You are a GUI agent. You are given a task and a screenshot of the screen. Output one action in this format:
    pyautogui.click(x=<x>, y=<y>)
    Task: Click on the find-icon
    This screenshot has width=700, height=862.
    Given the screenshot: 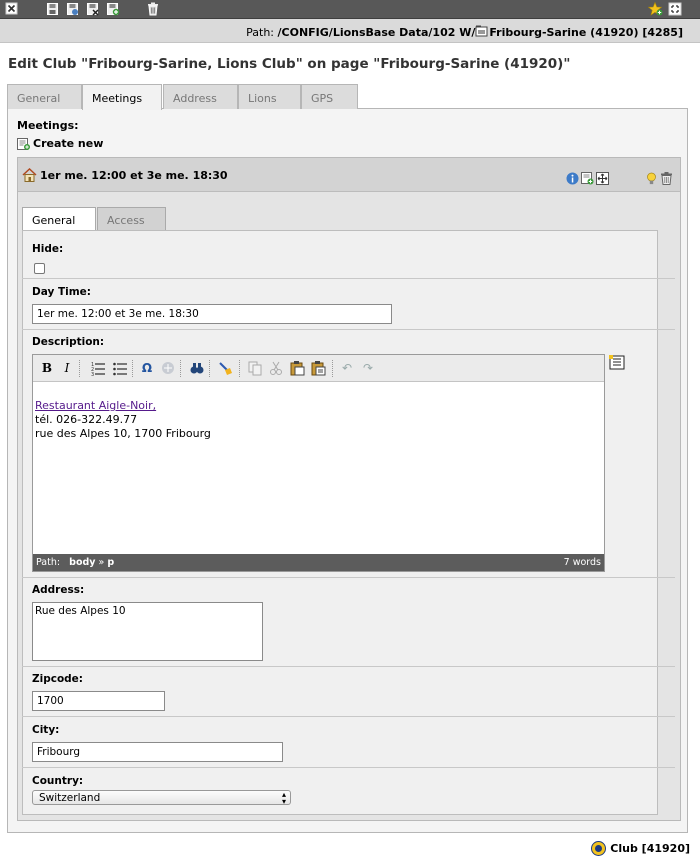 What is the action you would take?
    pyautogui.click(x=197, y=368)
    